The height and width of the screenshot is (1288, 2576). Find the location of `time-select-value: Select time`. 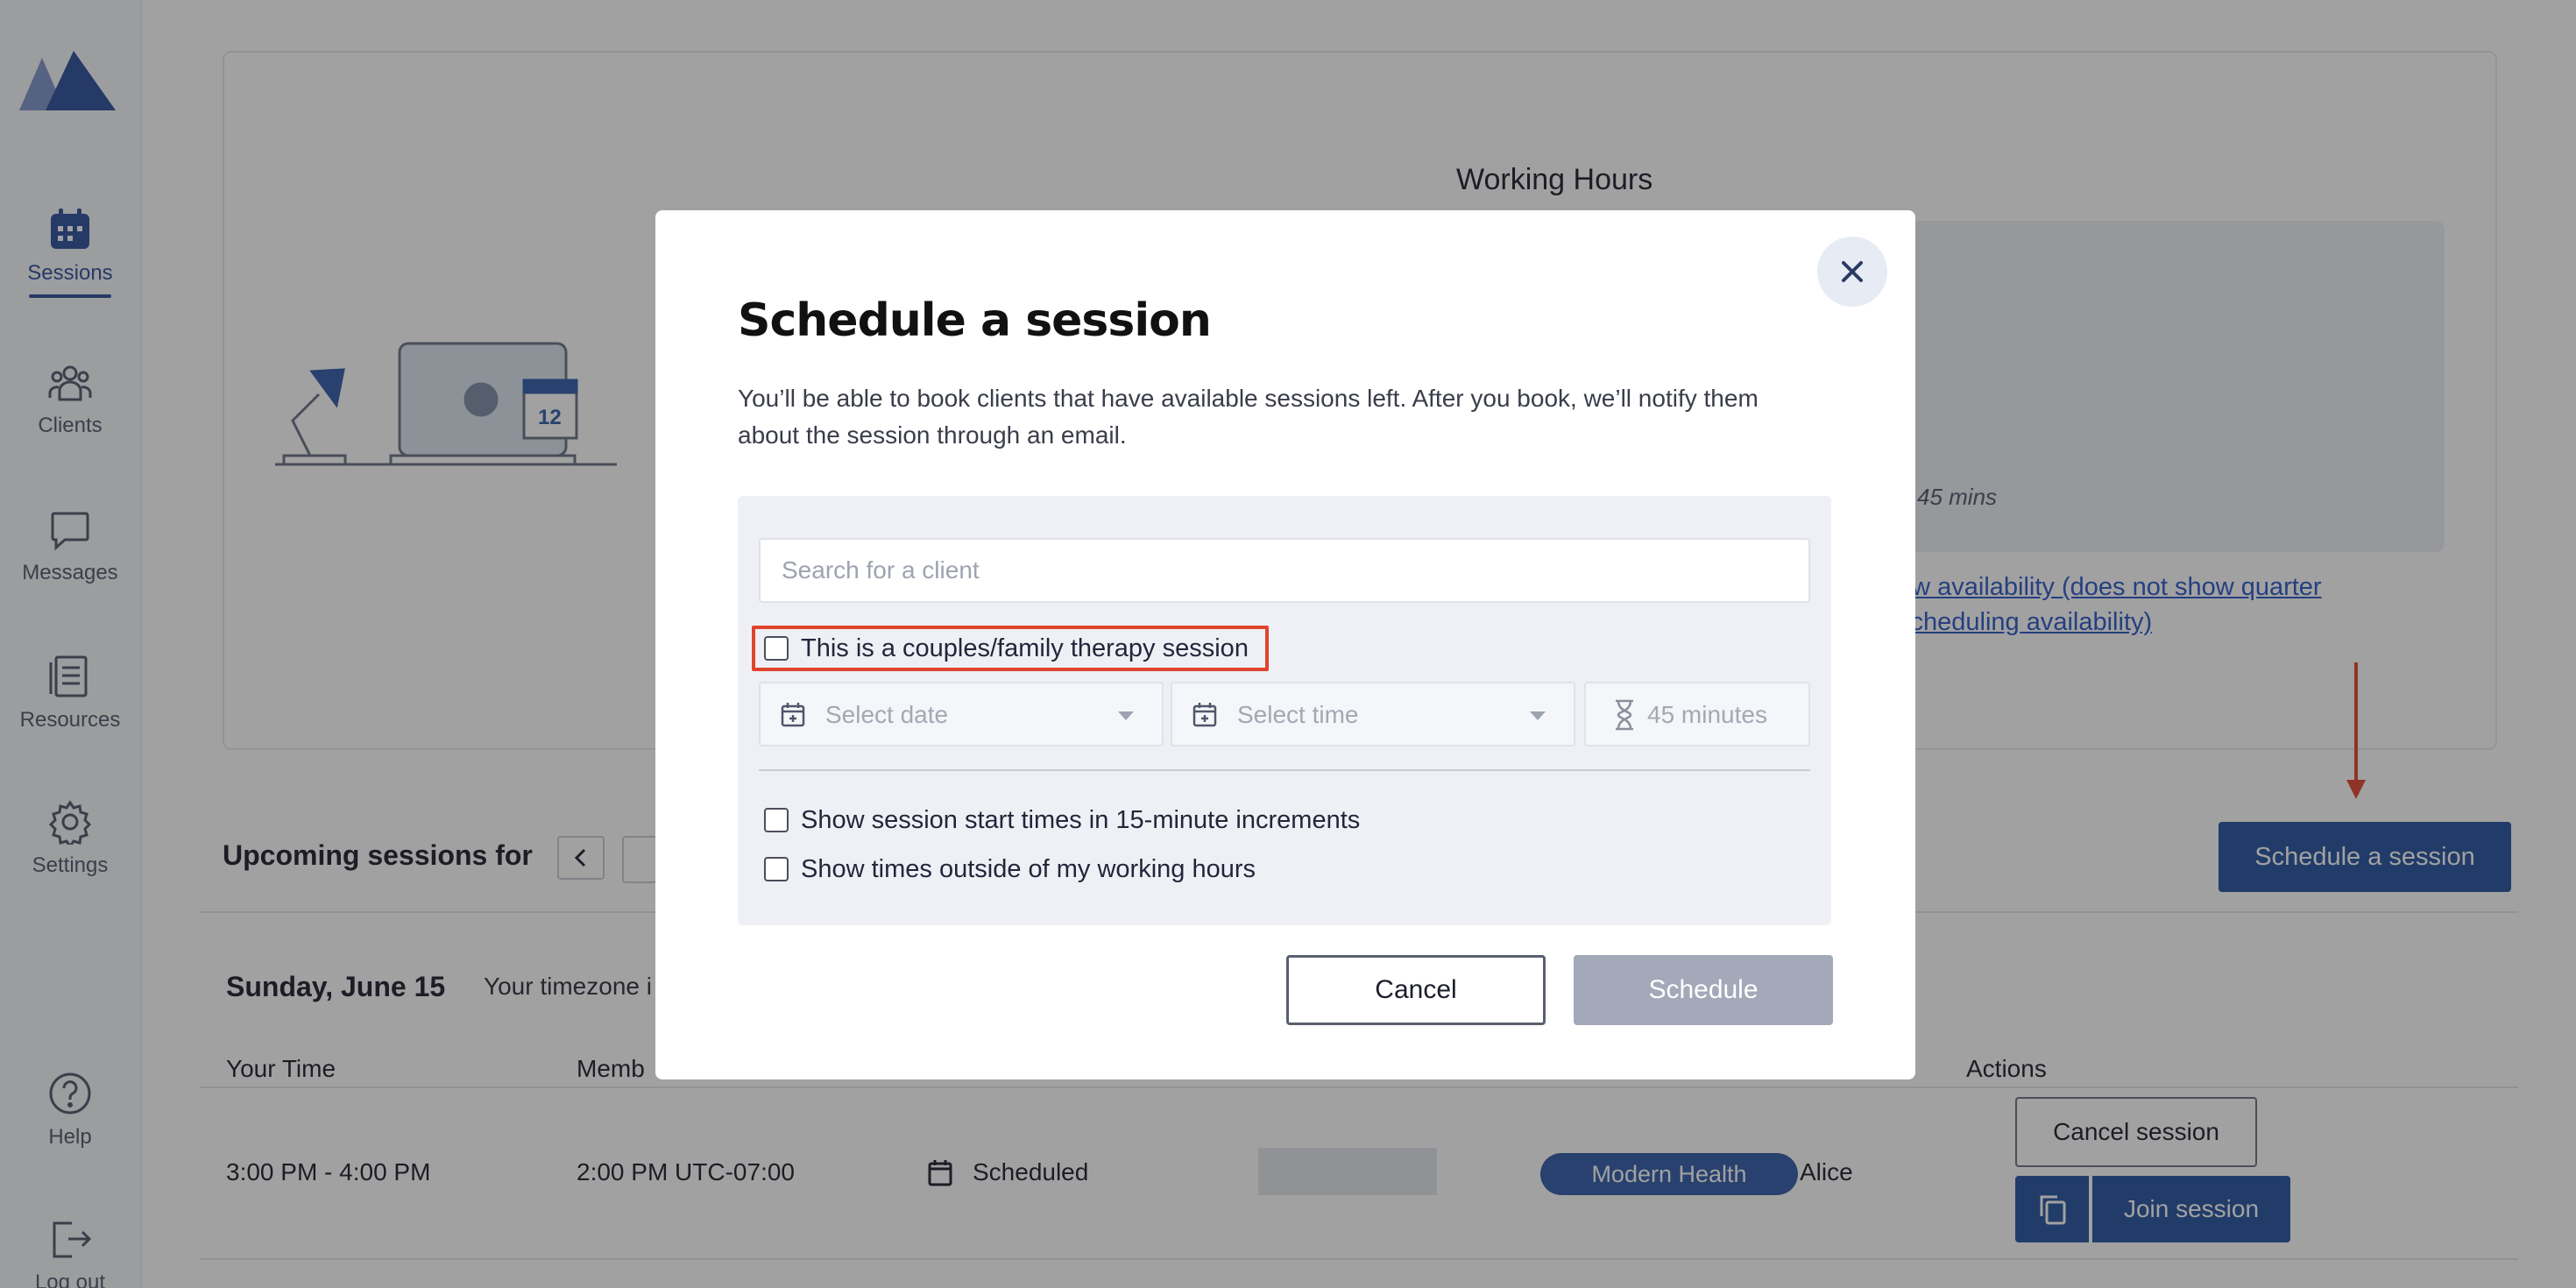

time-select-value: Select time is located at coordinates (1298, 714).